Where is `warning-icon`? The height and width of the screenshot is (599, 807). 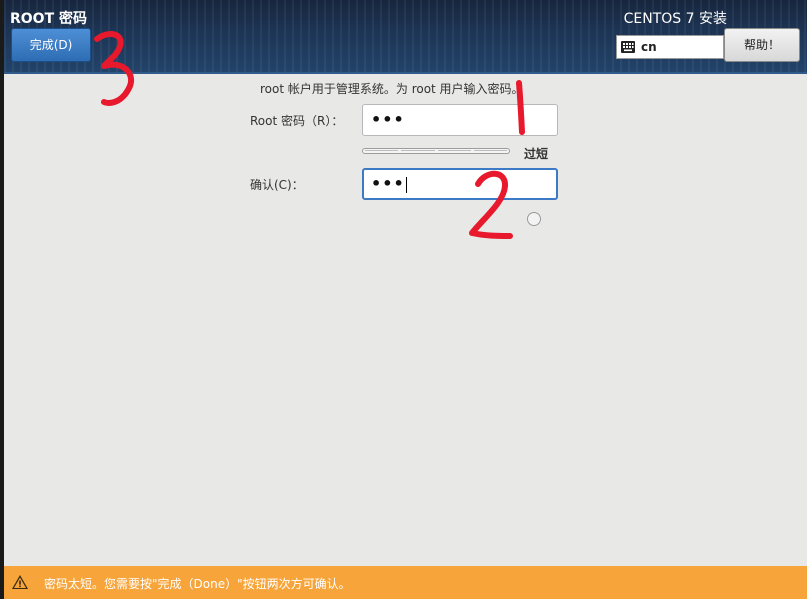 warning-icon is located at coordinates (20, 582).